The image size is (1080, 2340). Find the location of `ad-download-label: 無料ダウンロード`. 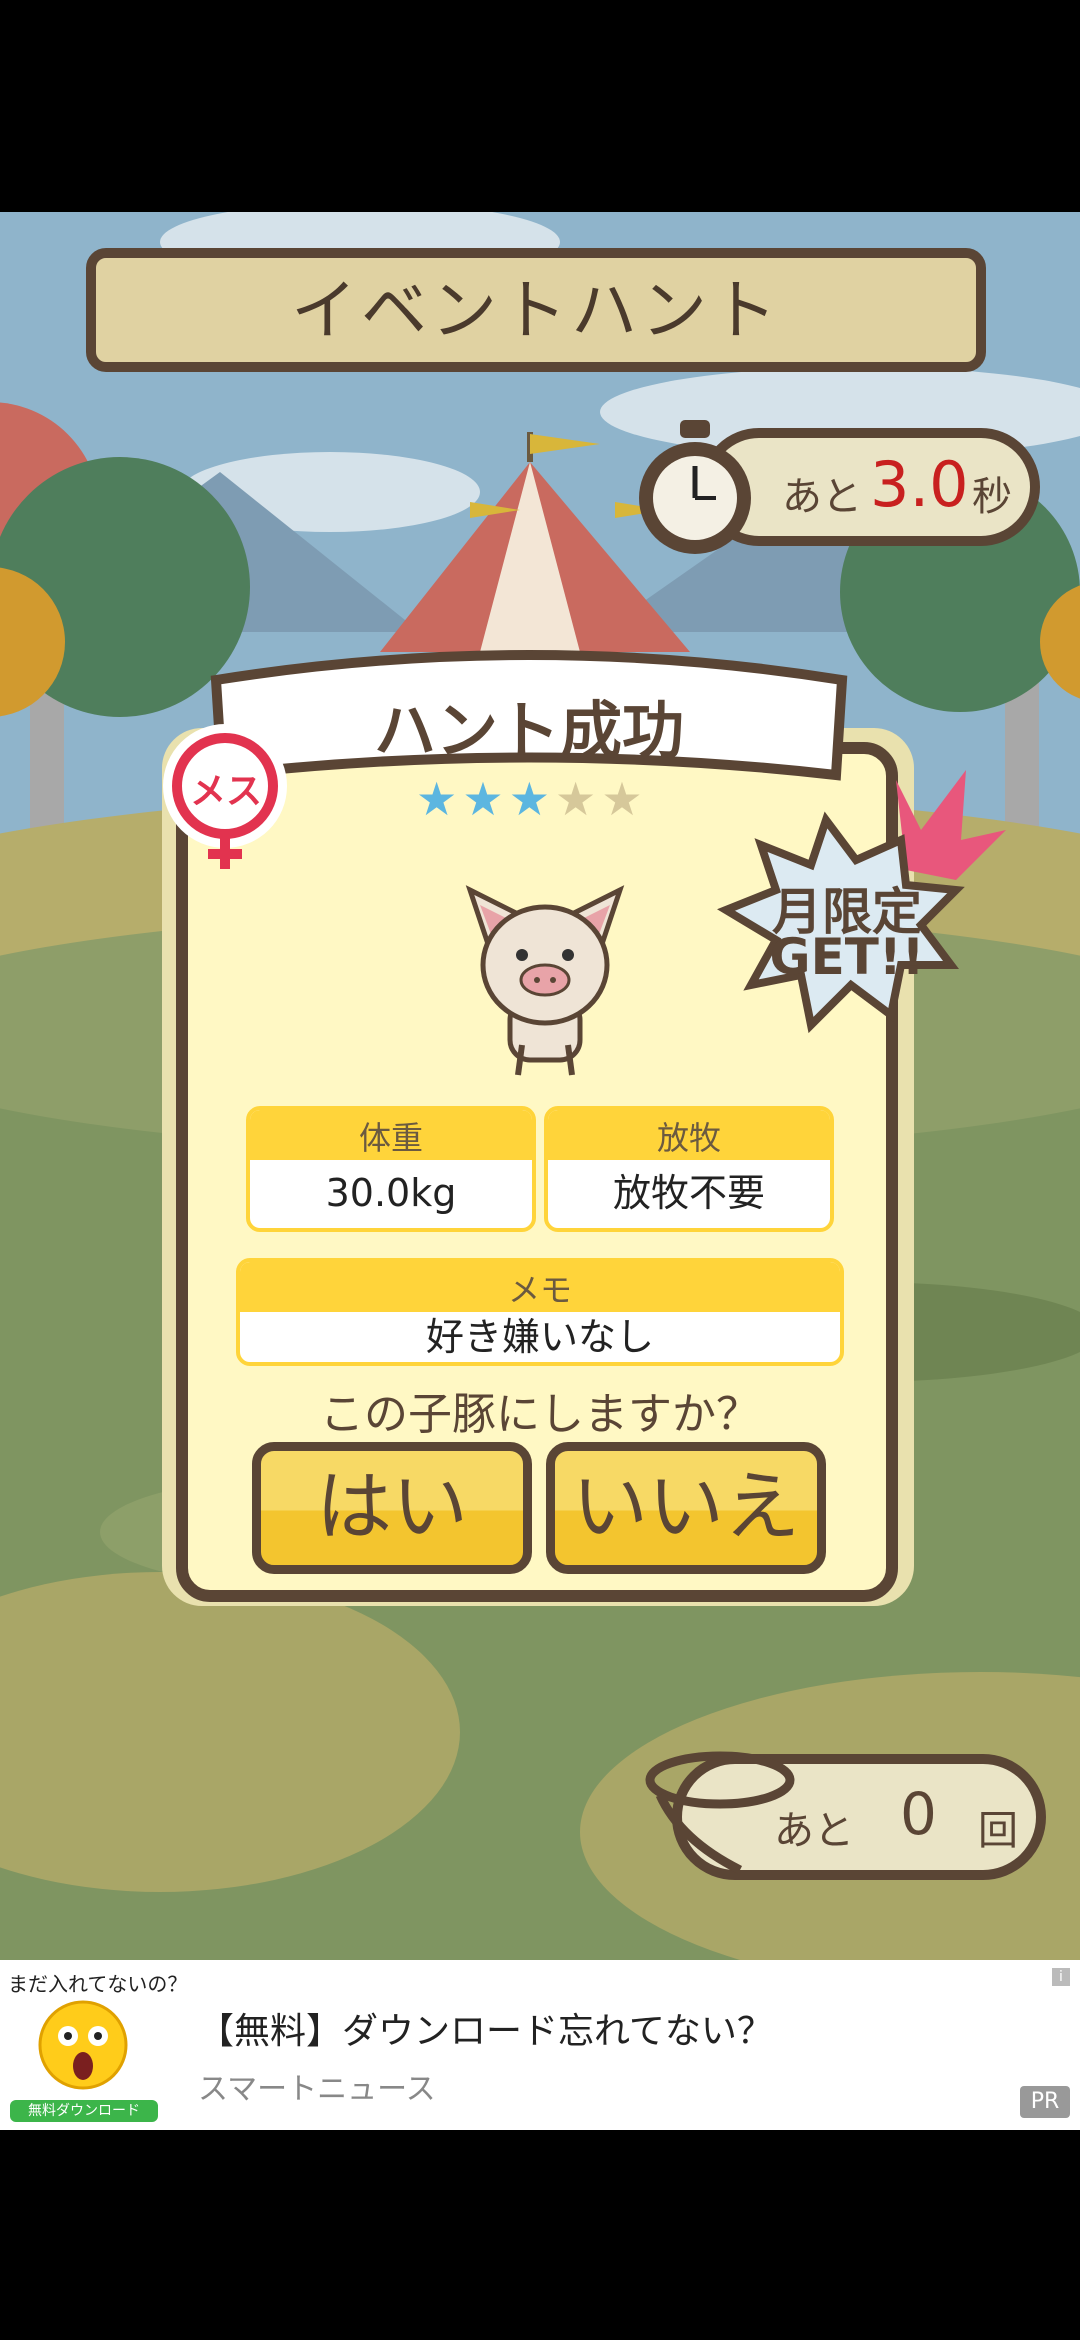

ad-download-label: 無料ダウンロード is located at coordinates (84, 2111).